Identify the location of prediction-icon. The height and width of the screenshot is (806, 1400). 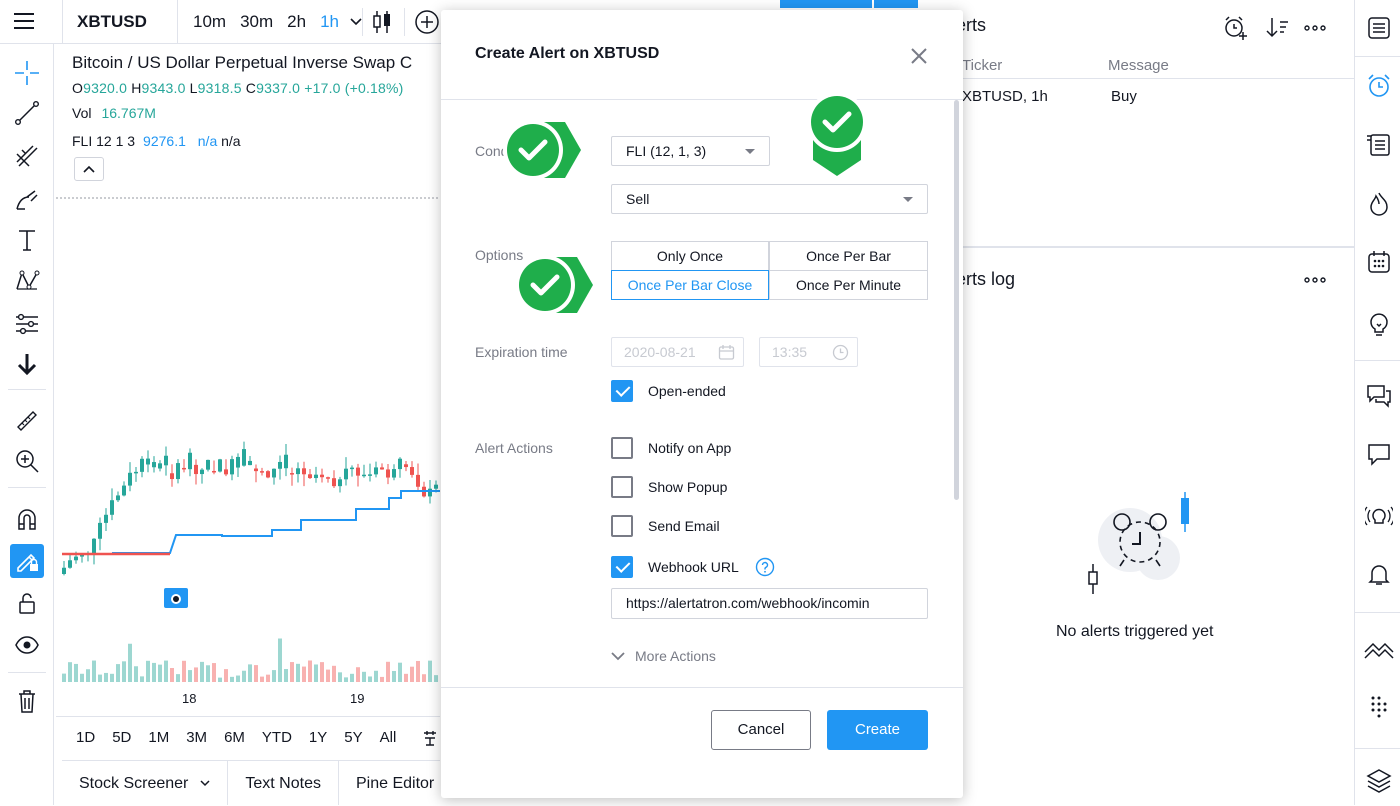
(27, 323).